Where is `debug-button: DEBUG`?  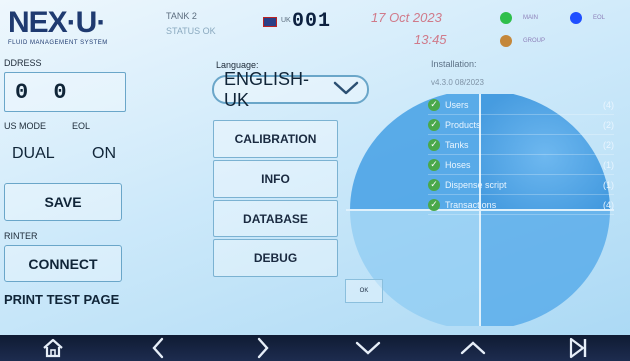
debug-button: DEBUG is located at coordinates (275, 258).